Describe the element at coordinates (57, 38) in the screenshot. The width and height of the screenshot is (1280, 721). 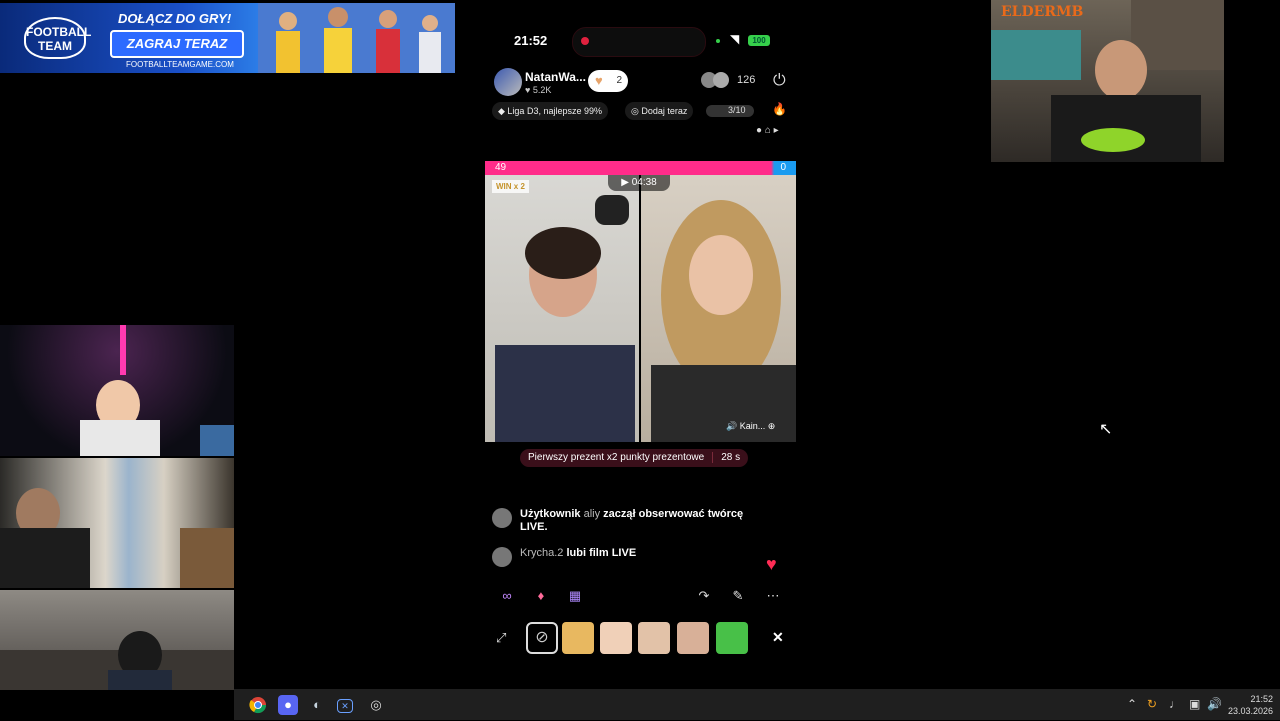
I see `football-team-logo: FOOTBALL TEAM` at that location.